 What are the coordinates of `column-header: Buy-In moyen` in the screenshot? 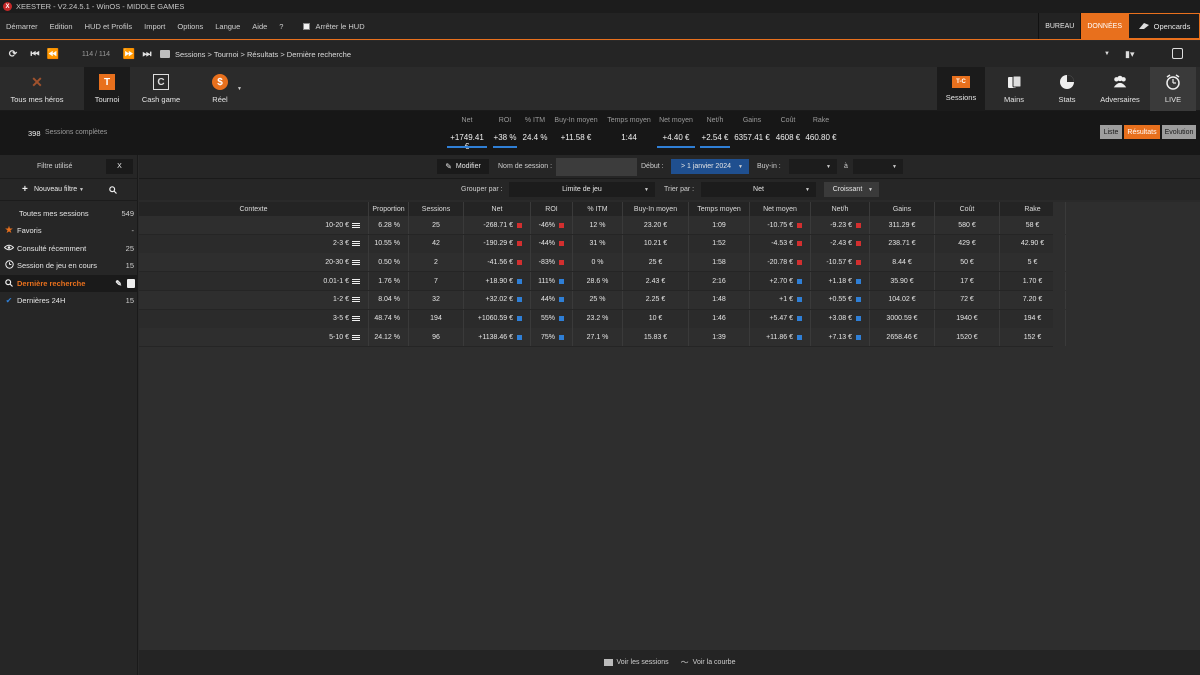 It's located at (656, 209).